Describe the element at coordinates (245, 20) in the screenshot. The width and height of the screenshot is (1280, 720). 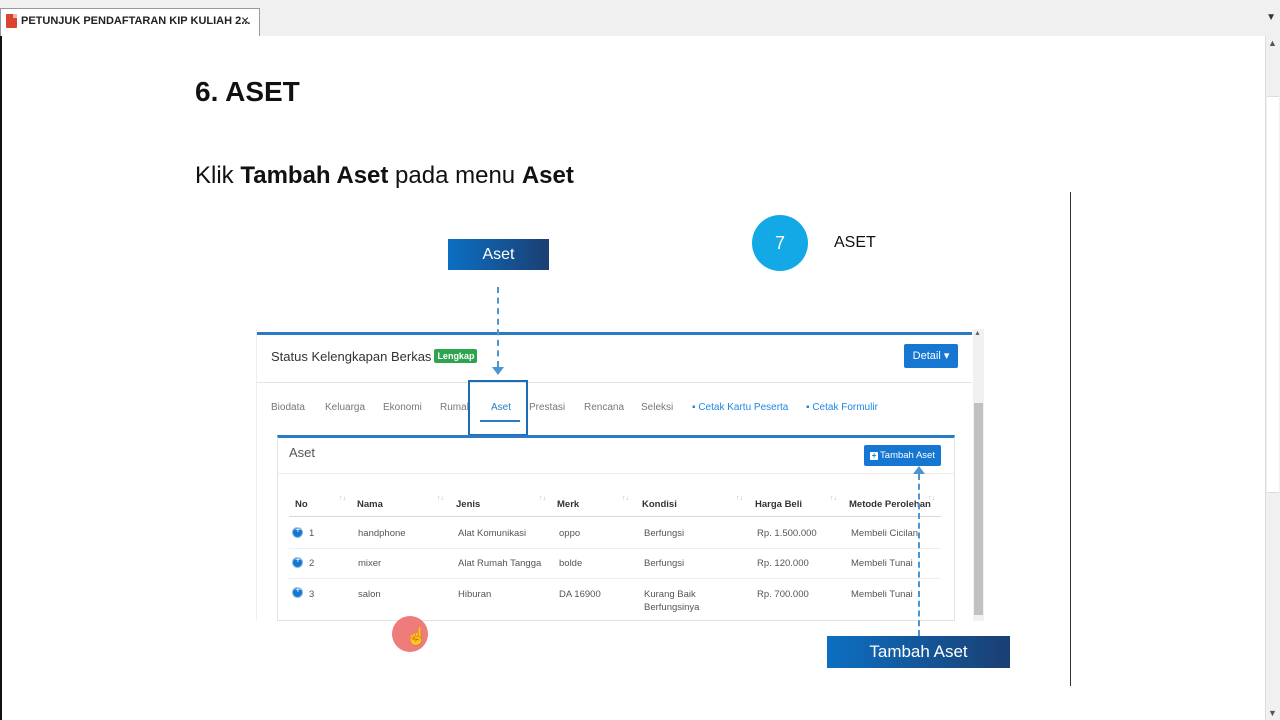
I see `close-icon: ×` at that location.